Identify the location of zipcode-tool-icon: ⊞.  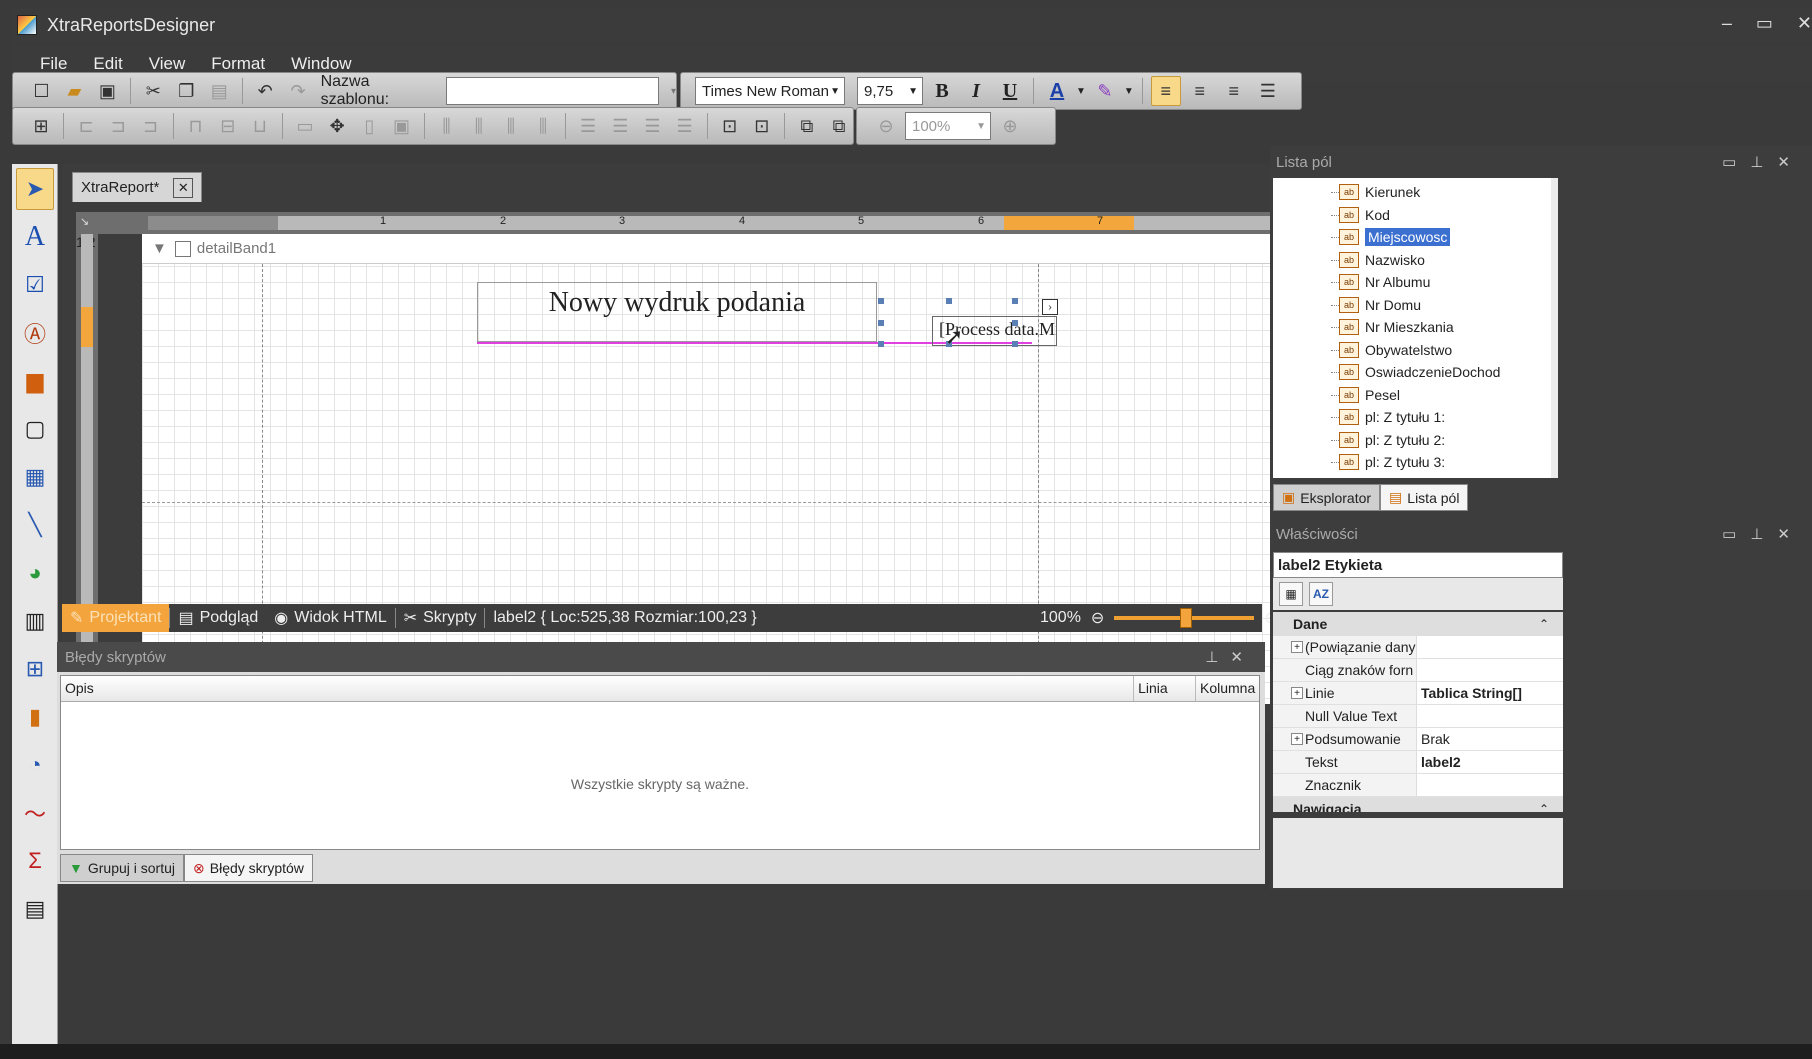
(35, 669).